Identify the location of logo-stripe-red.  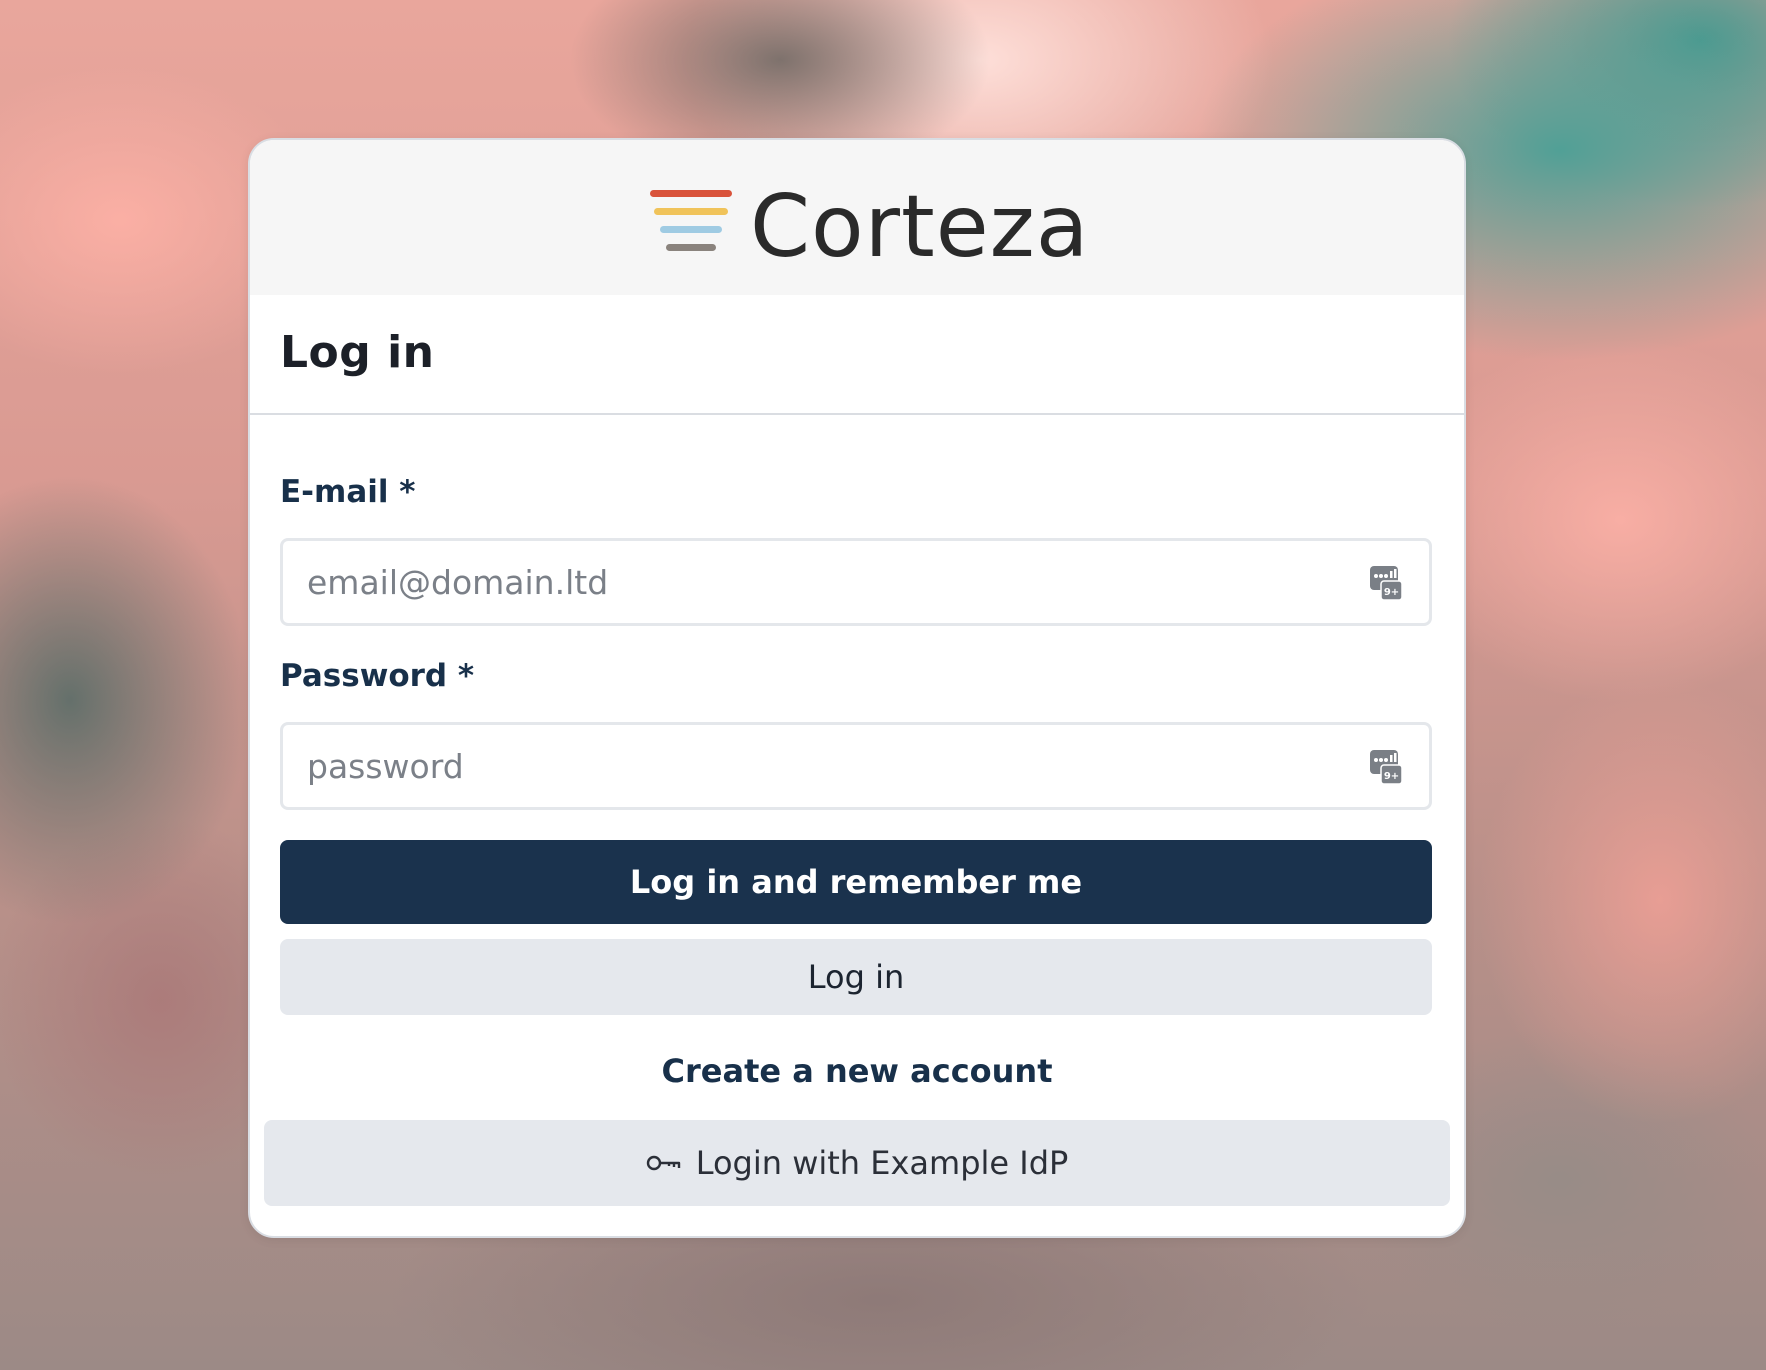
(691, 193).